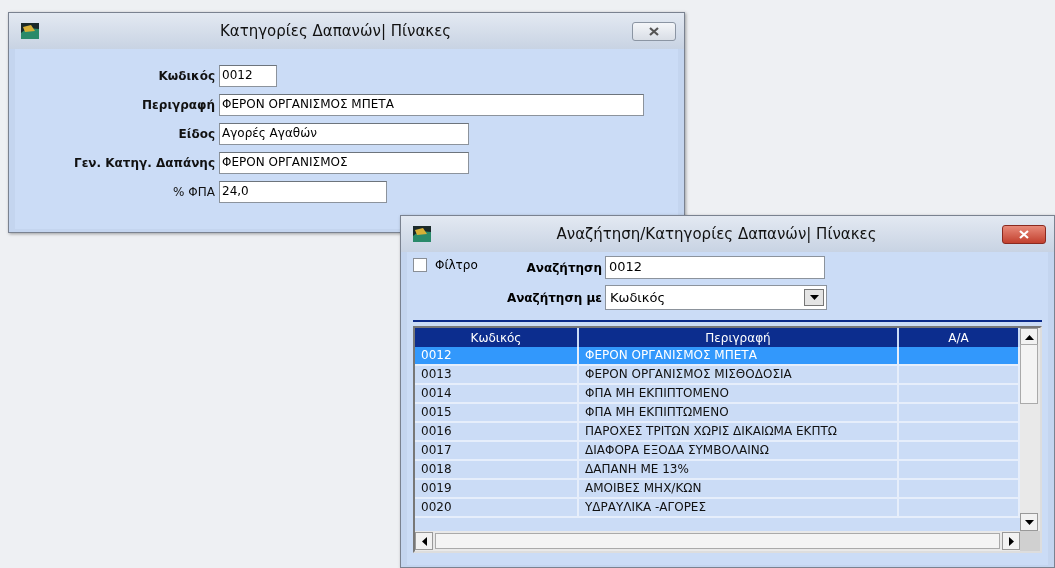  What do you see at coordinates (196, 134) in the screenshot?
I see `field-label: Είδος` at bounding box center [196, 134].